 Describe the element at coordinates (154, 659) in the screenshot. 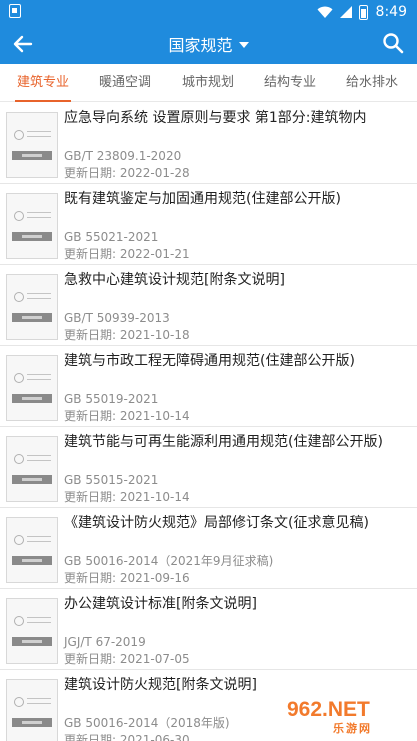

I see `date-value: 2021-07-05` at that location.